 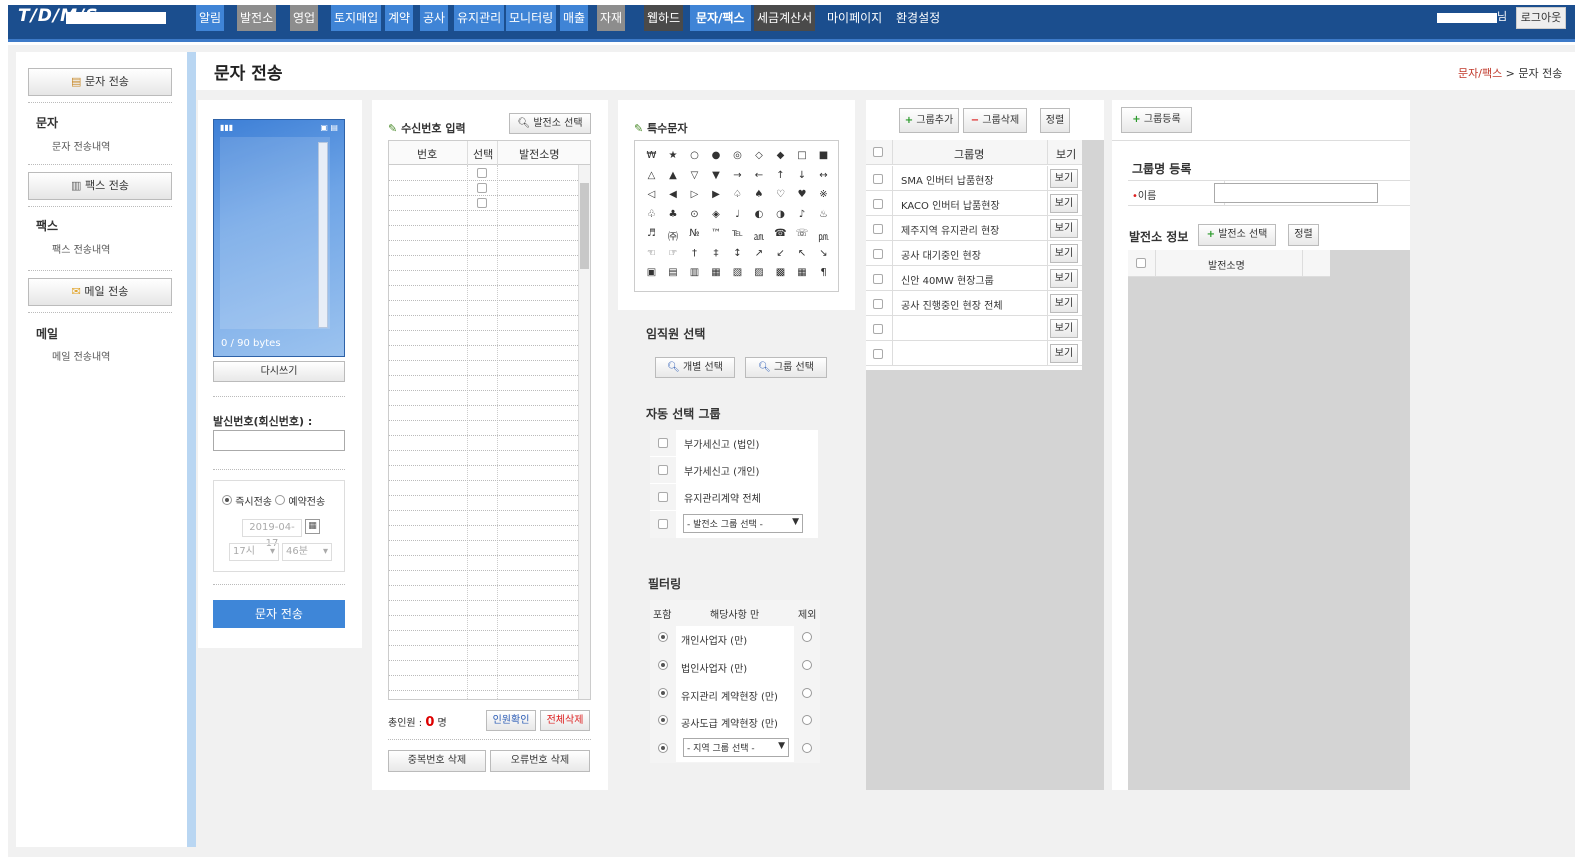 I want to click on special-char: ◁, so click(x=651, y=194).